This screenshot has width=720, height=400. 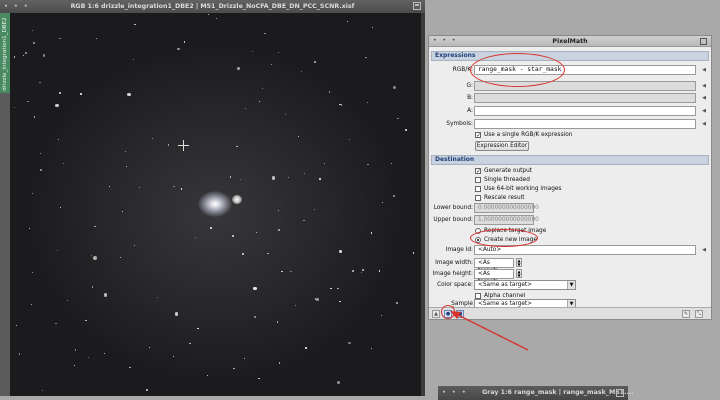 I want to click on image-id-edit-icon: ◀, so click(x=704, y=250).